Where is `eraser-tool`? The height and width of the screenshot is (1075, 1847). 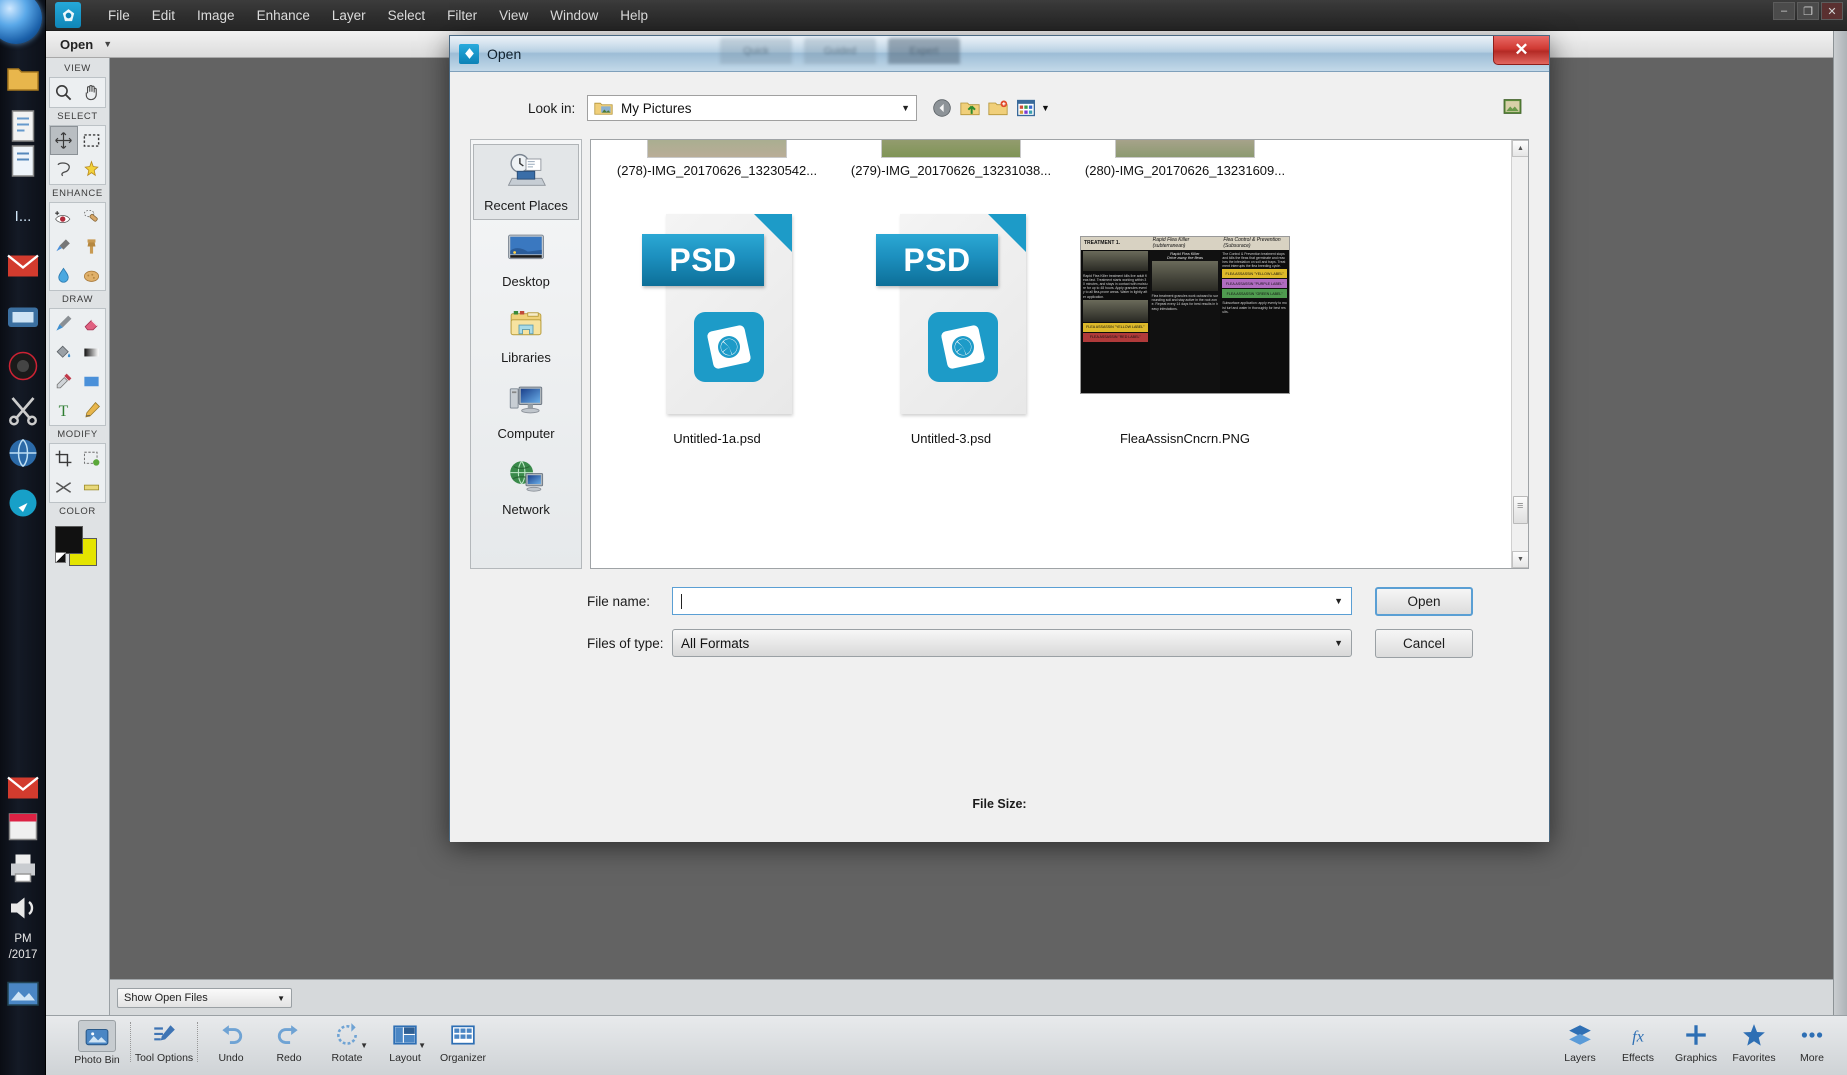
eraser-tool is located at coordinates (92, 323).